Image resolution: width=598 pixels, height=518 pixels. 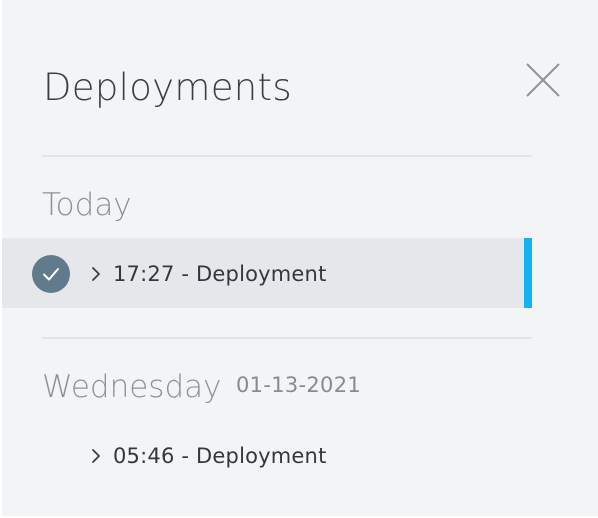 What do you see at coordinates (87, 205) in the screenshot?
I see `group-label-today: Today` at bounding box center [87, 205].